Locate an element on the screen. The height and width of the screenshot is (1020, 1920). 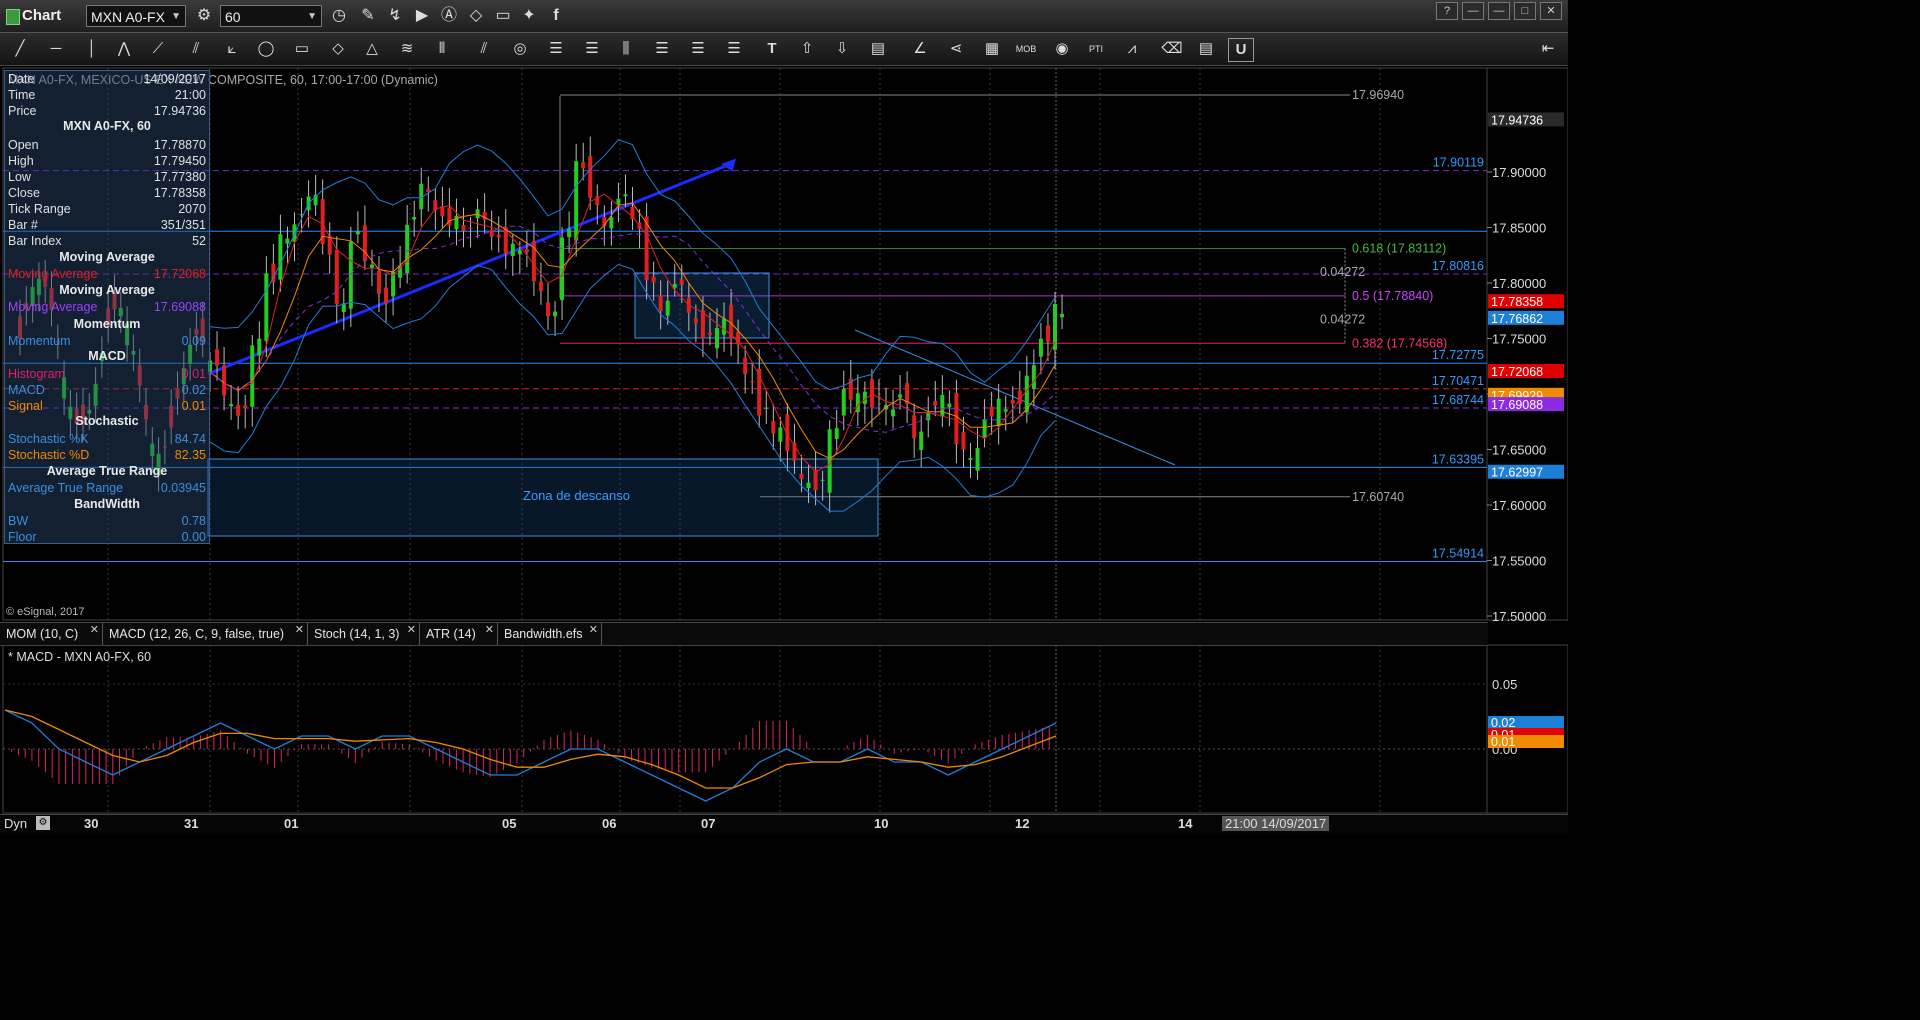
rectangle-tool-icon: ▭ is located at coordinates (302, 49).